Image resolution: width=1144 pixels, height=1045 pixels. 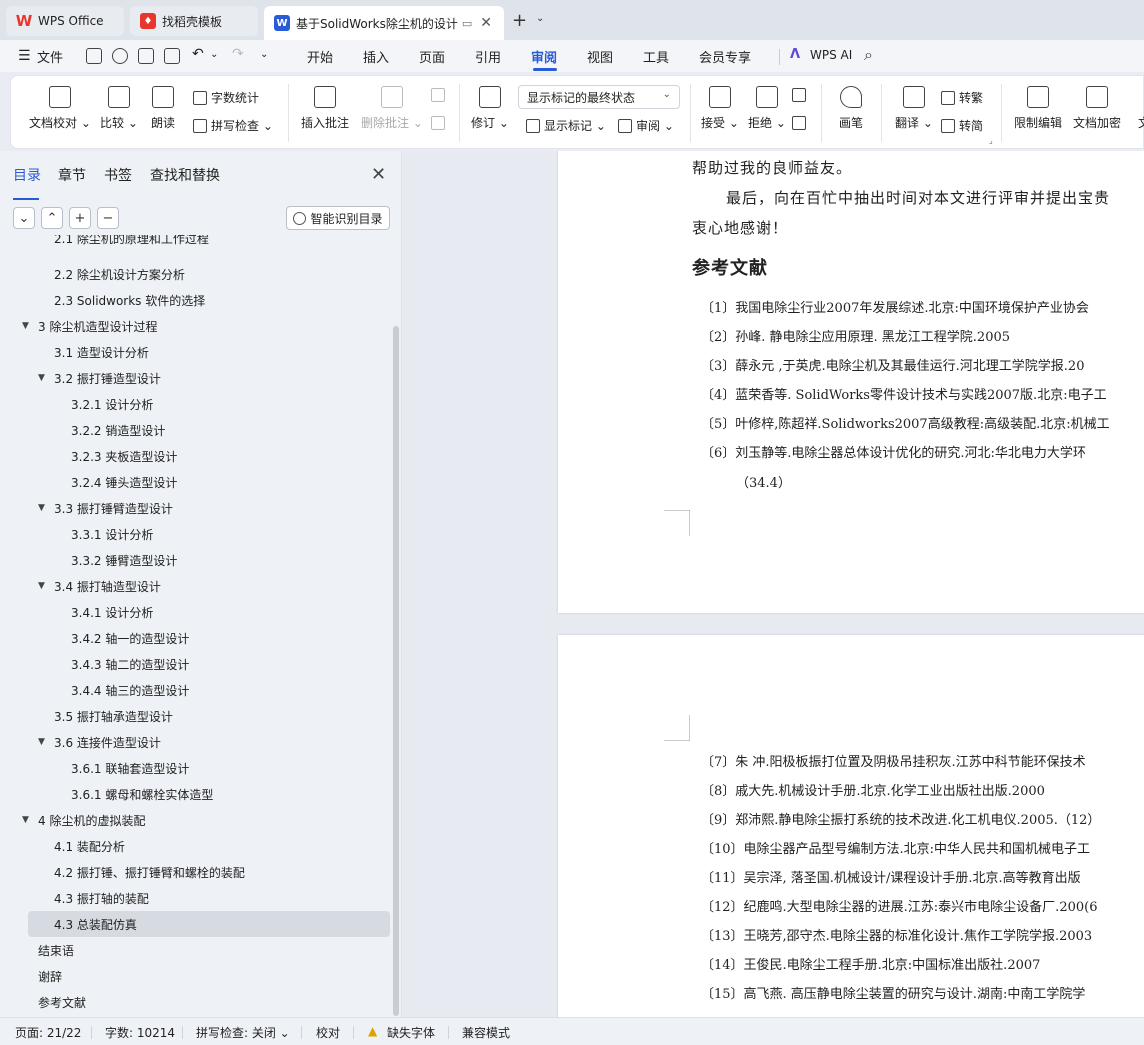 I want to click on toc-item: 3.2.3 夹板造型设计, so click(x=195, y=456).